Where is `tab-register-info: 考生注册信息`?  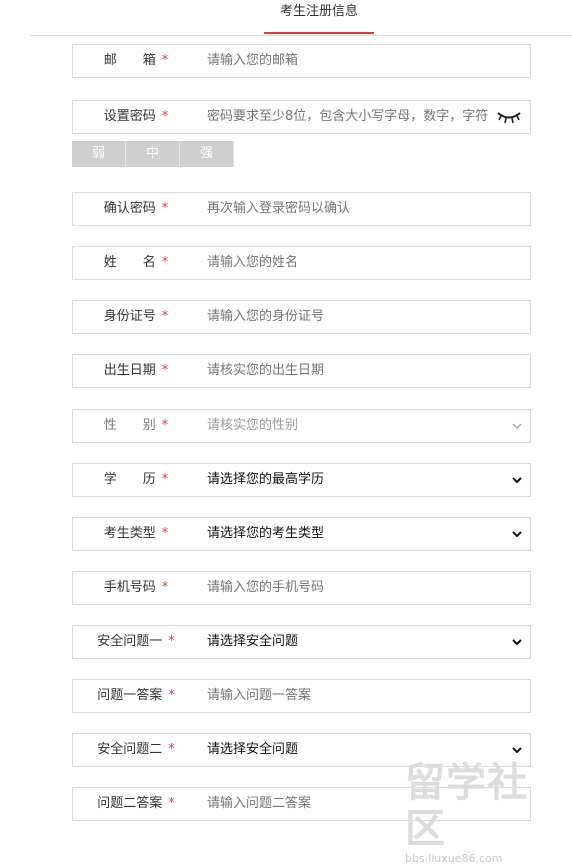
tab-register-info: 考生注册信息 is located at coordinates (319, 17).